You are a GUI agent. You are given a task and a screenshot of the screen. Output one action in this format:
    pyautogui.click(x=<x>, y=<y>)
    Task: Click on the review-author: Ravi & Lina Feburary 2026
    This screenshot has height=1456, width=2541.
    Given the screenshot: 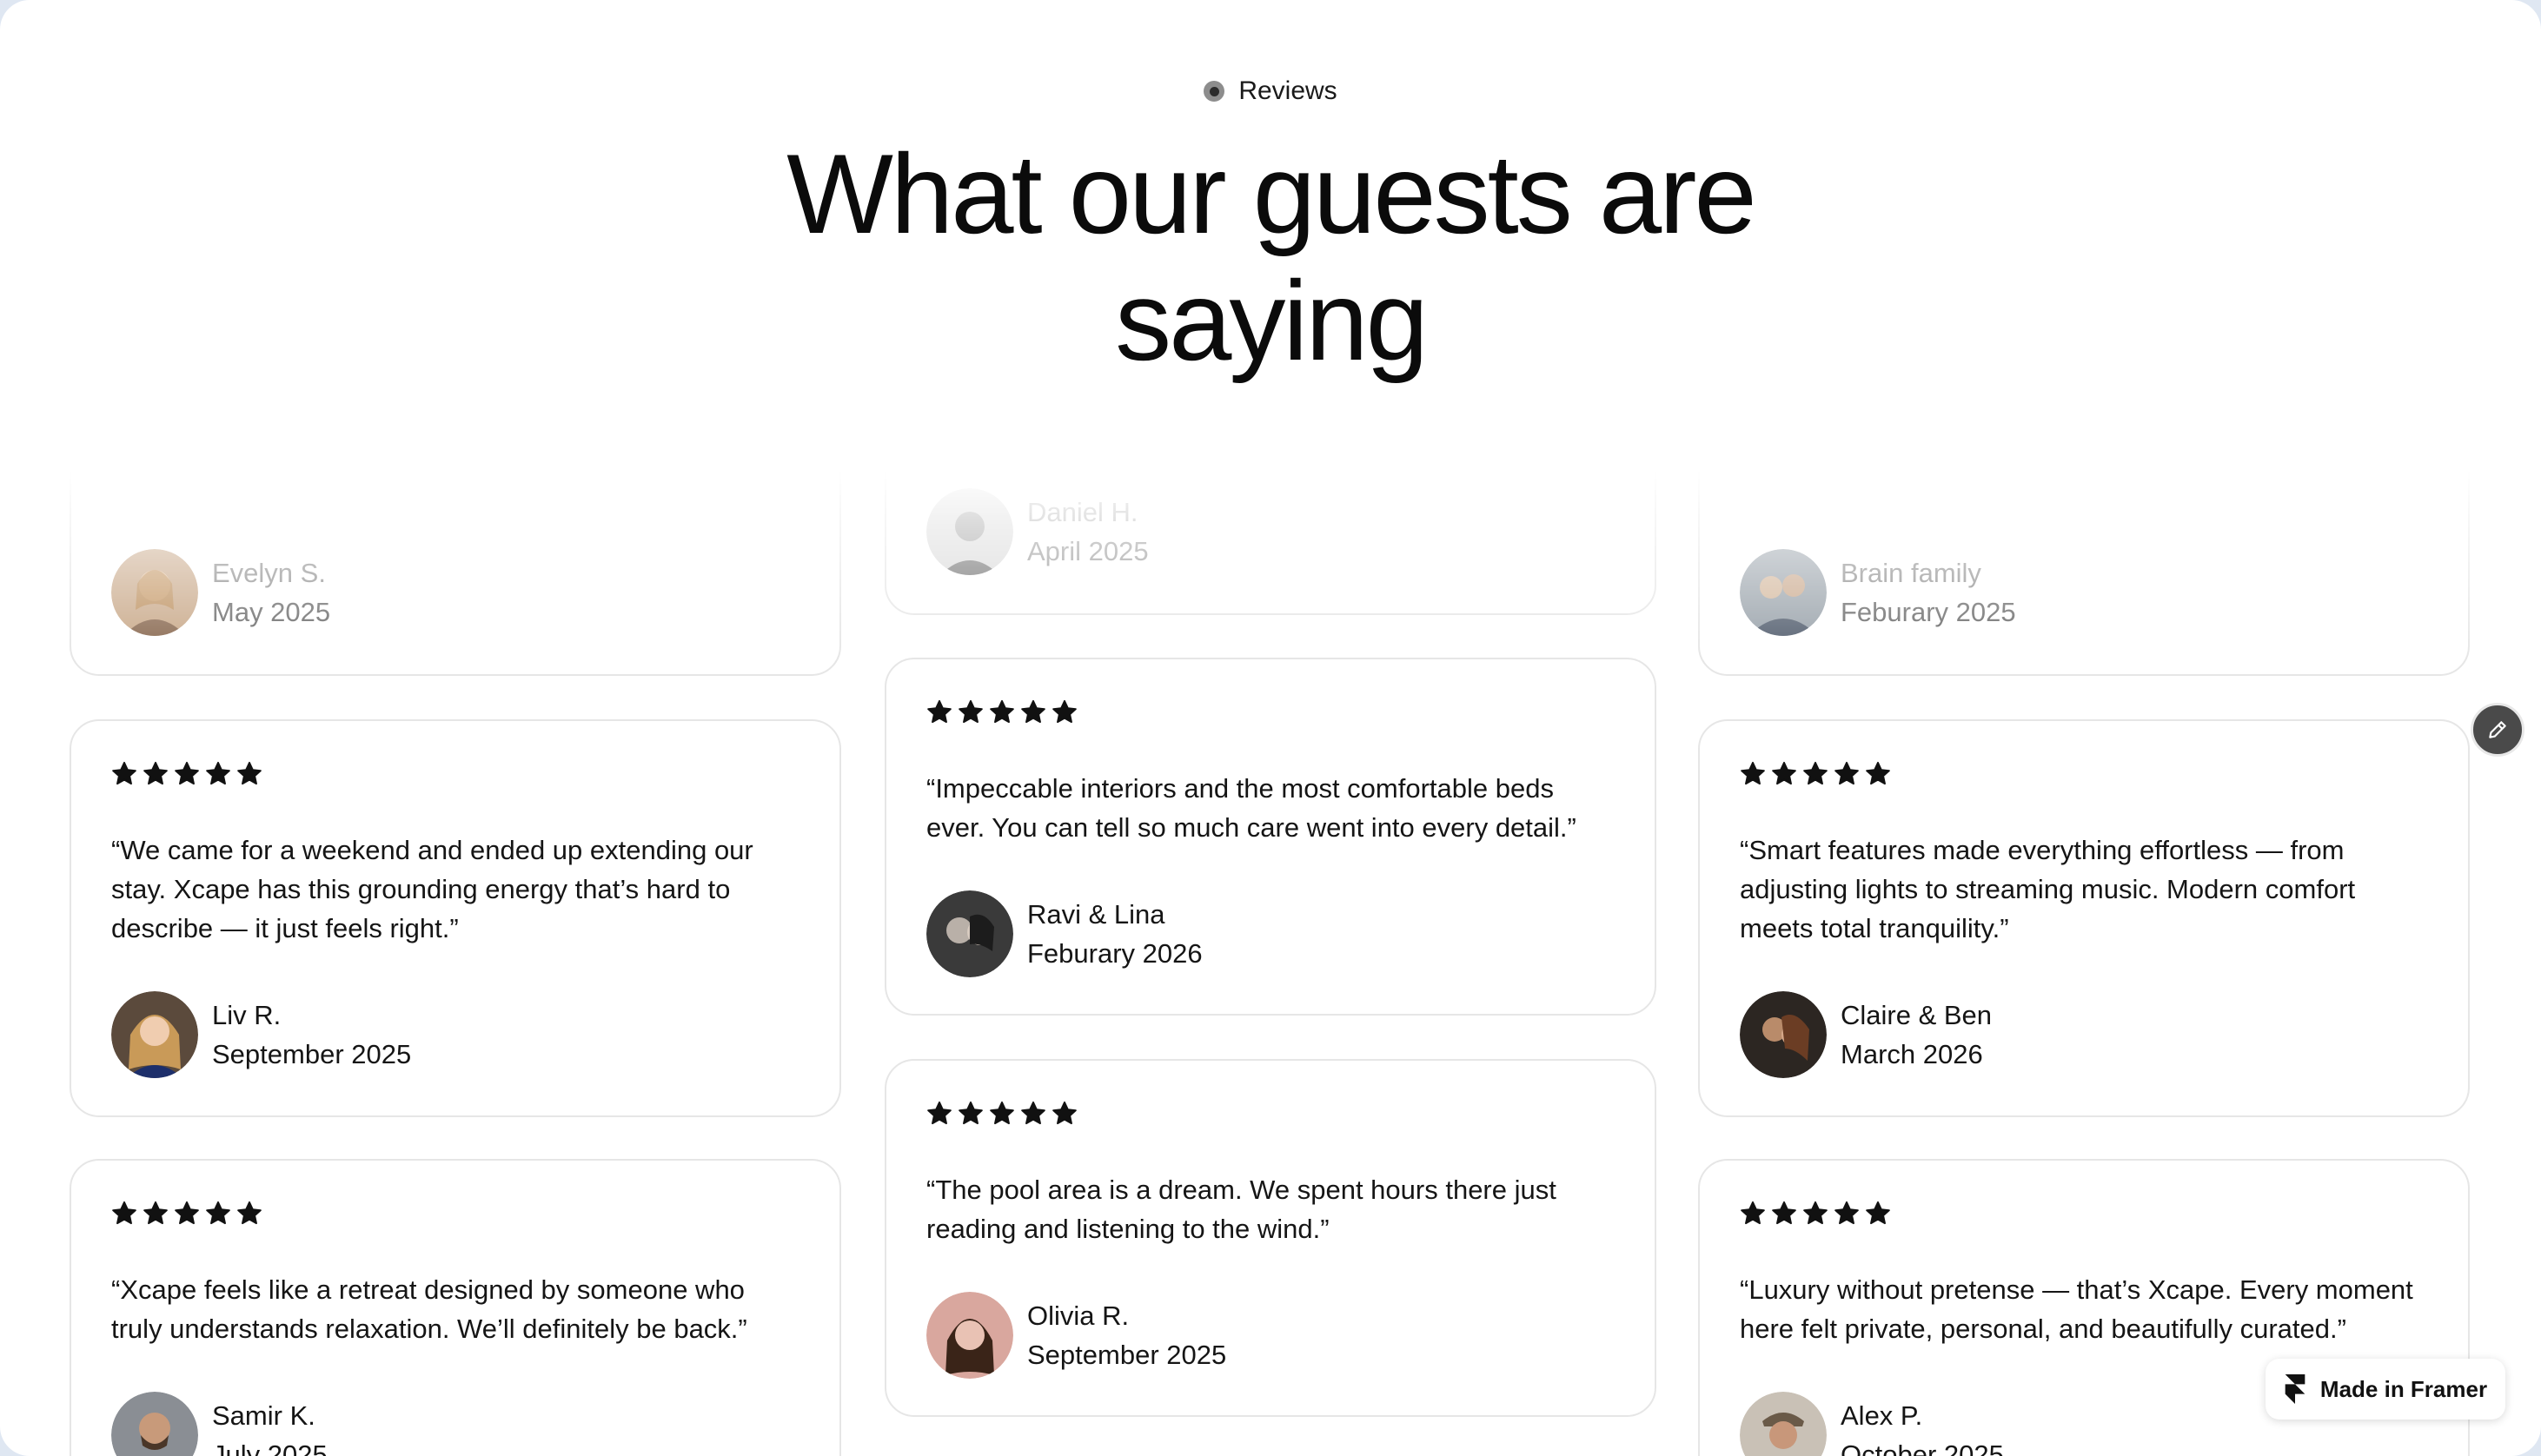 What is the action you would take?
    pyautogui.click(x=1270, y=933)
    